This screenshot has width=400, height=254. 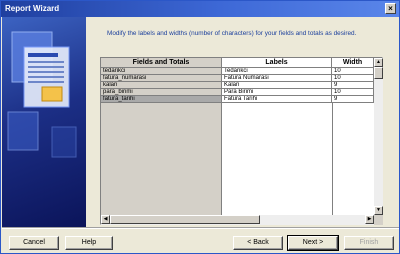 I want to click on grid-header: Fields and Totals Labels Width, so click(x=237, y=63).